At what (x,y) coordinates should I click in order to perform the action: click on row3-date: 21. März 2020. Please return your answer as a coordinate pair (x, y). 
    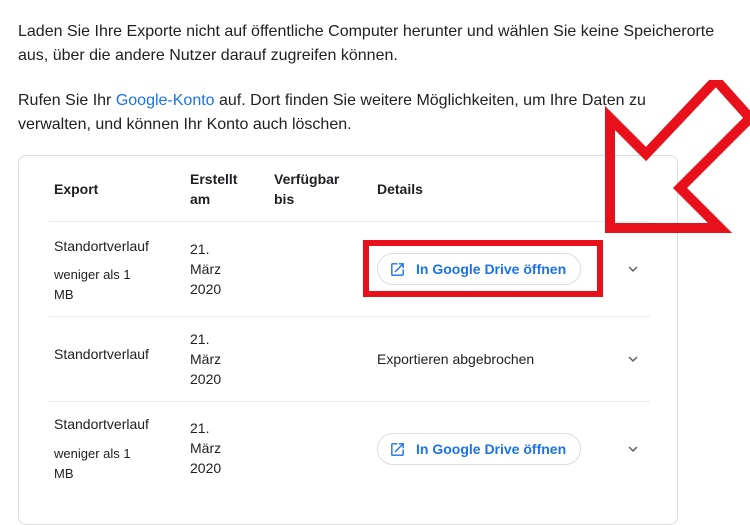
    Looking at the image, I should click on (206, 448).